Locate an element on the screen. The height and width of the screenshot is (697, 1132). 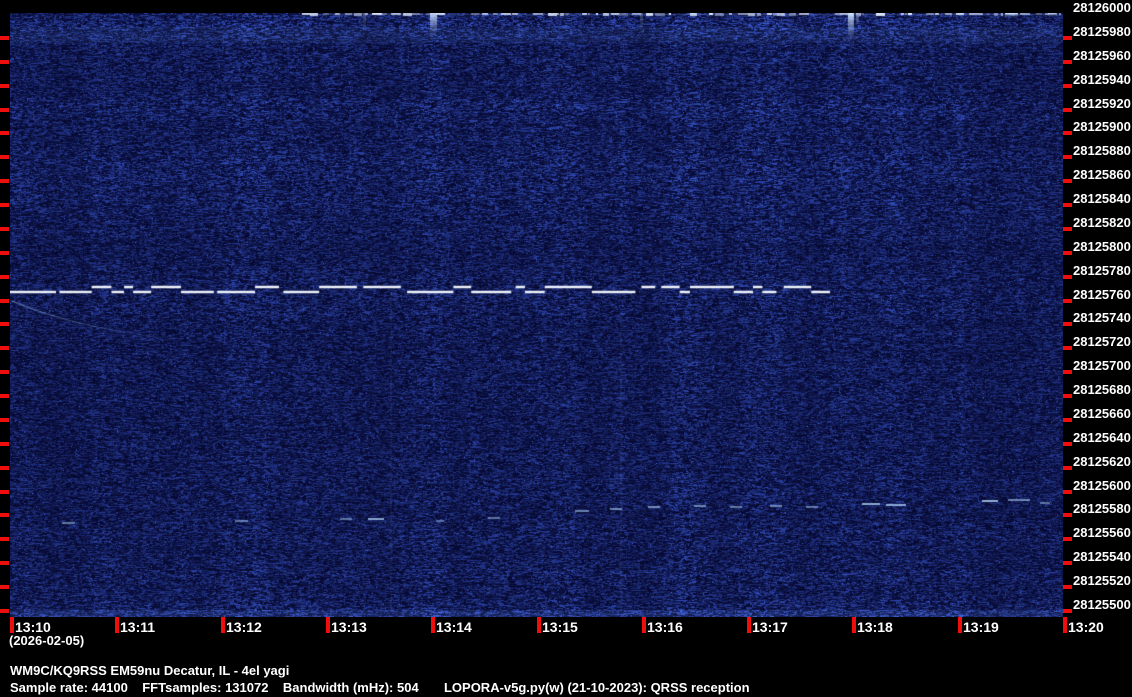
time-label: 13:18 is located at coordinates (875, 627).